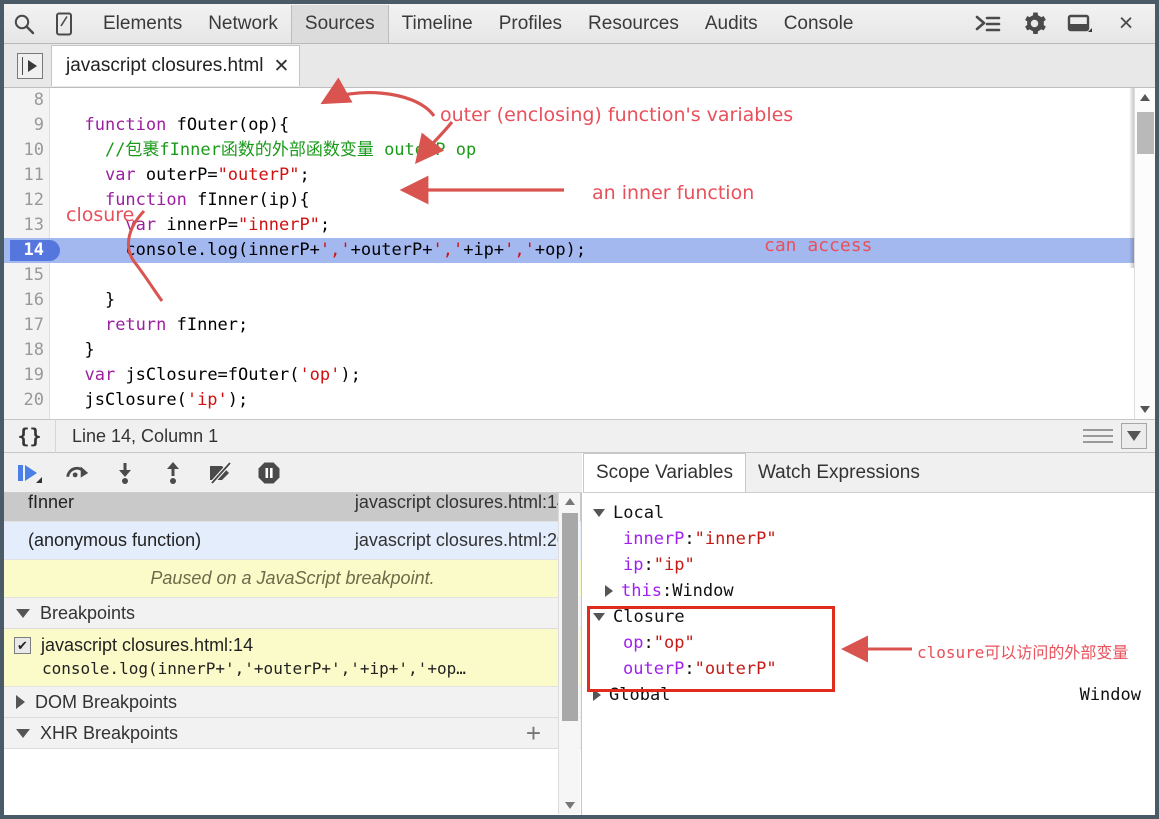 This screenshot has height=819, width=1159. Describe the element at coordinates (579, 200) in the screenshot. I see `code-line: 12 function fInner(ip){` at that location.